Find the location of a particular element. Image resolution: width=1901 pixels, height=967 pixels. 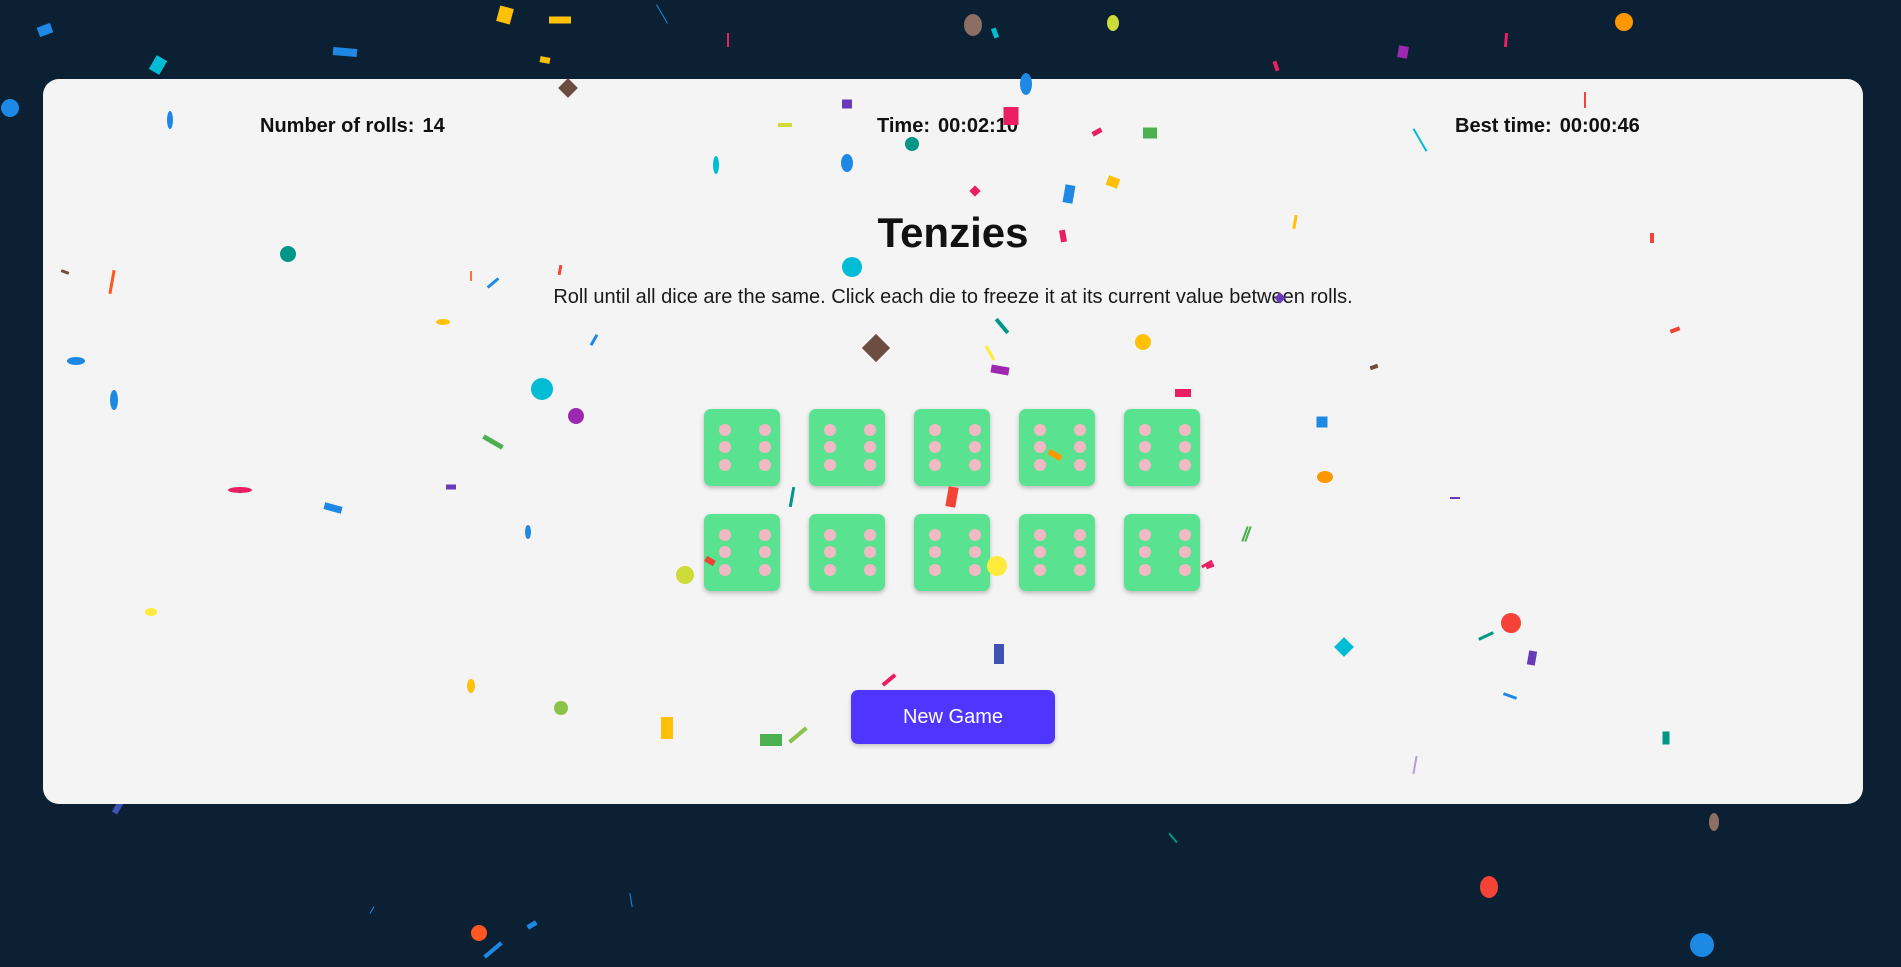

new-game-button: New Game is located at coordinates (953, 717).